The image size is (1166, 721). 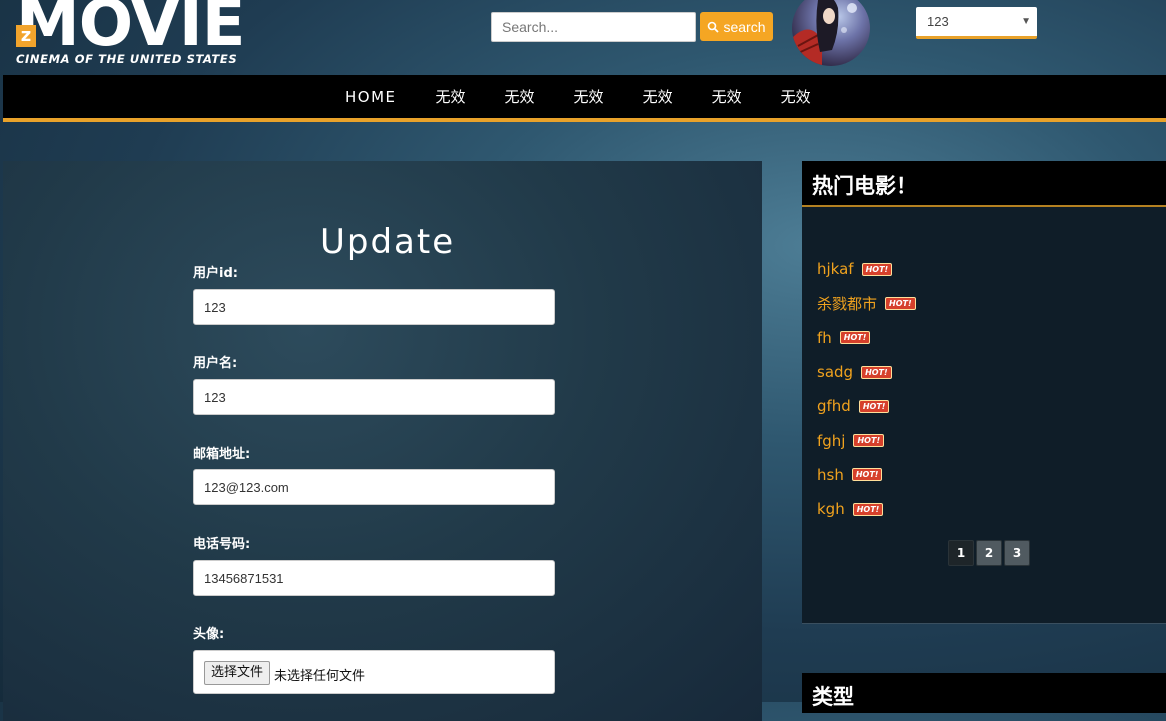 What do you see at coordinates (1026, 21) in the screenshot?
I see `chevron-down-icon: ▼` at bounding box center [1026, 21].